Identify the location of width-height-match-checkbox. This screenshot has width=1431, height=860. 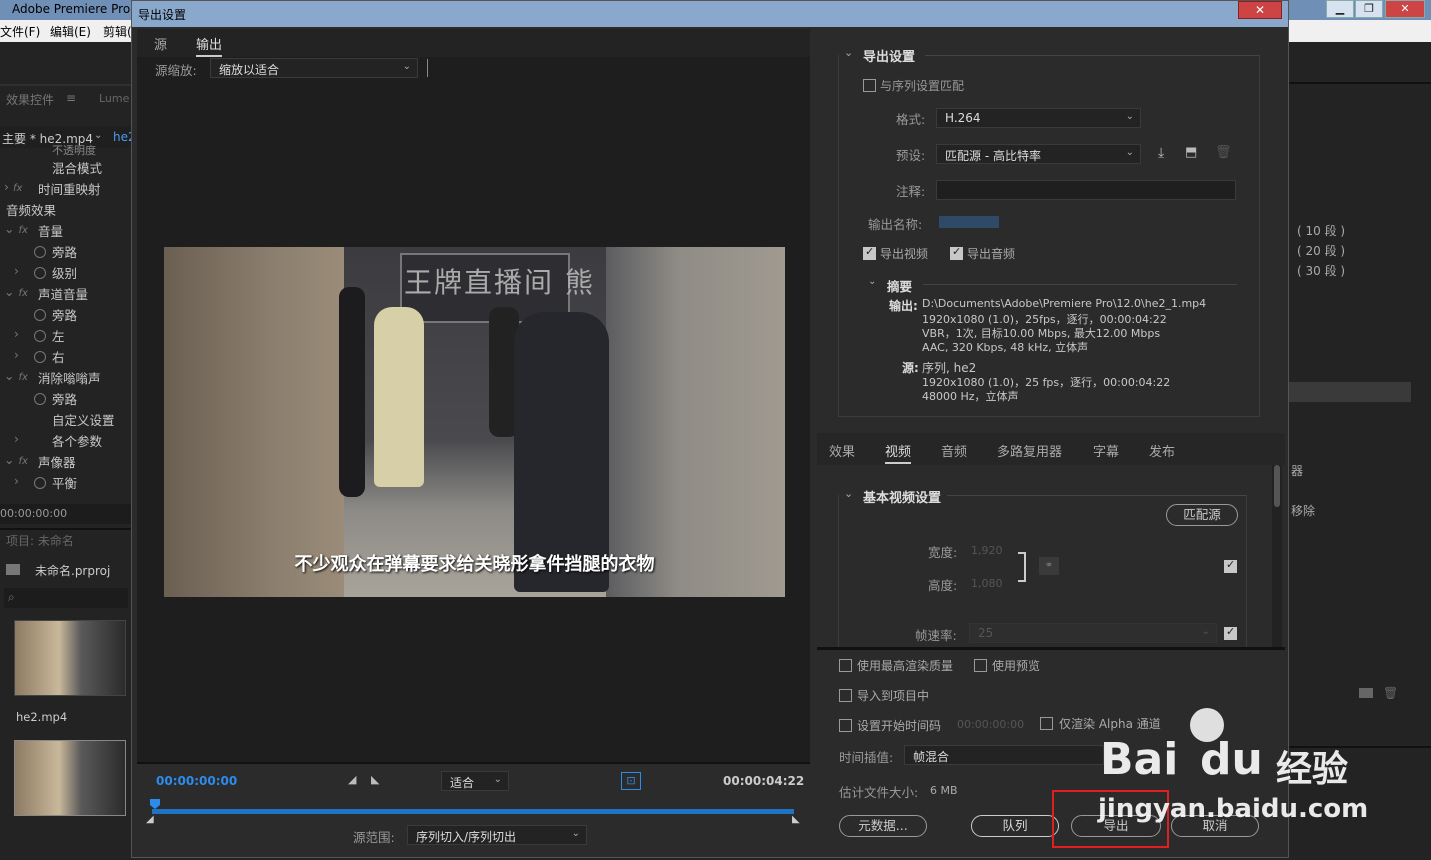
(1230, 565).